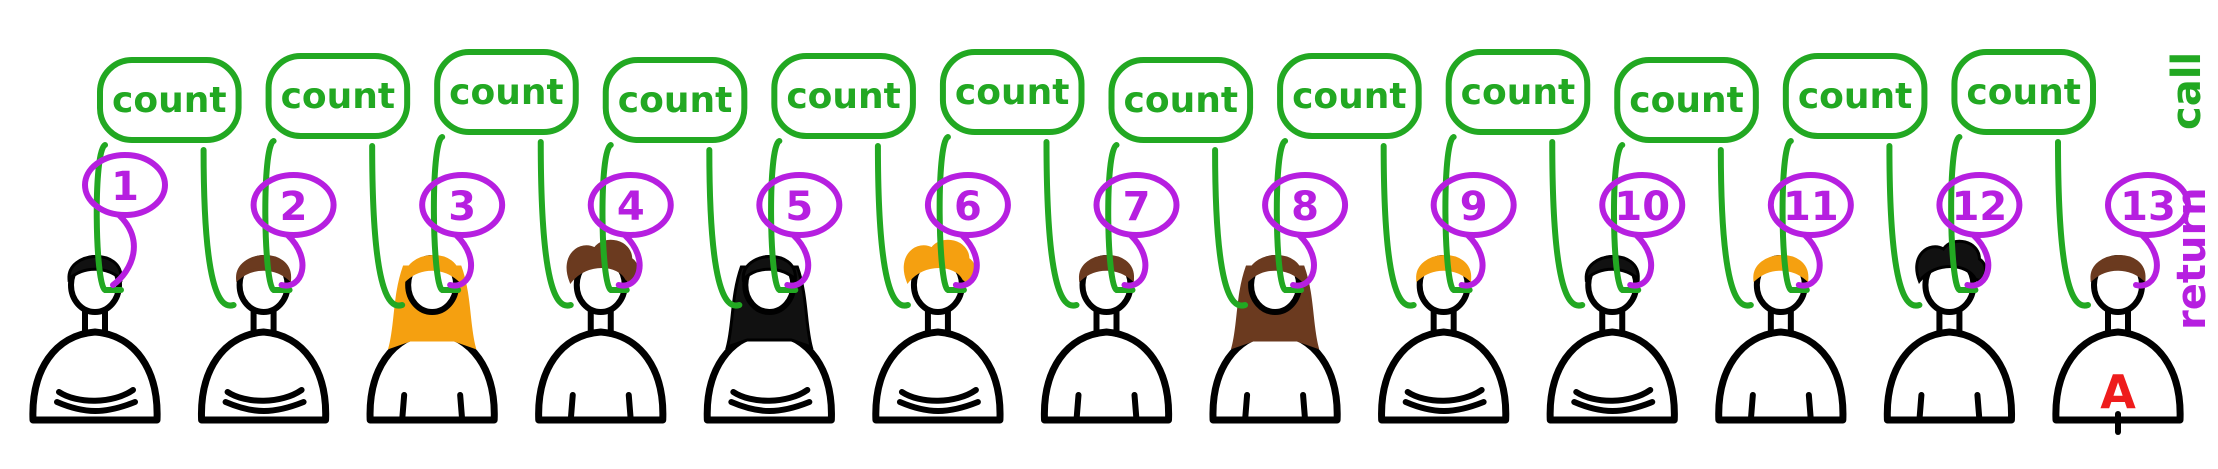 The height and width of the screenshot is (469, 2218). I want to click on shirt-letter: A, so click(2118, 392).